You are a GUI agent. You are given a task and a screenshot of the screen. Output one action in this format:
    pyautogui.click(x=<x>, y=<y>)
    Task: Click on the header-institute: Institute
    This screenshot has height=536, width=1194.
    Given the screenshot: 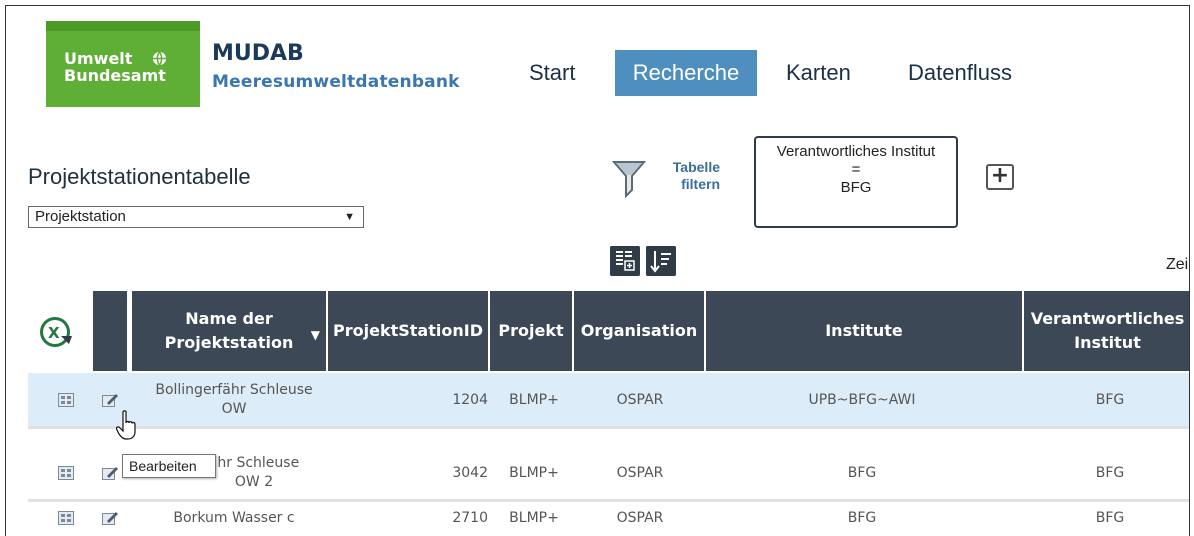 What is the action you would take?
    pyautogui.click(x=864, y=331)
    